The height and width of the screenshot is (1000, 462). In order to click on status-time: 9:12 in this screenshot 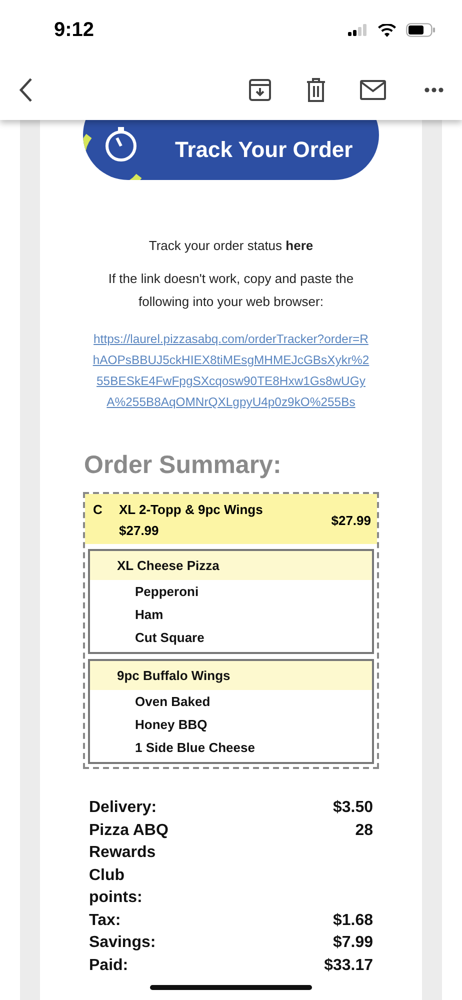, I will do `click(74, 30)`.